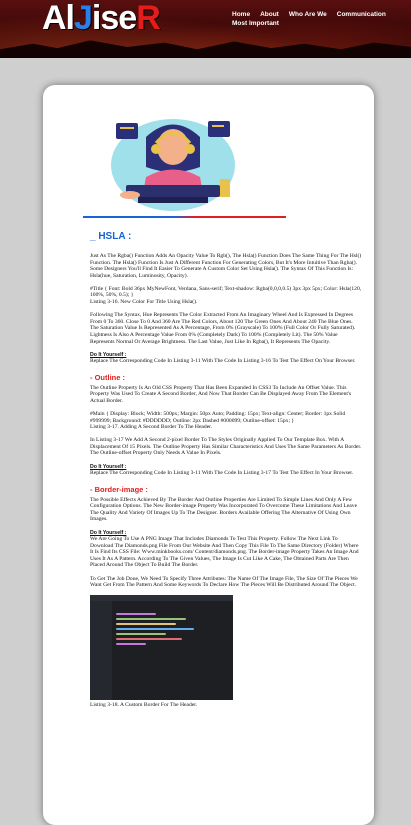  I want to click on section-heading-hsla: _ HSLA :, so click(111, 236).